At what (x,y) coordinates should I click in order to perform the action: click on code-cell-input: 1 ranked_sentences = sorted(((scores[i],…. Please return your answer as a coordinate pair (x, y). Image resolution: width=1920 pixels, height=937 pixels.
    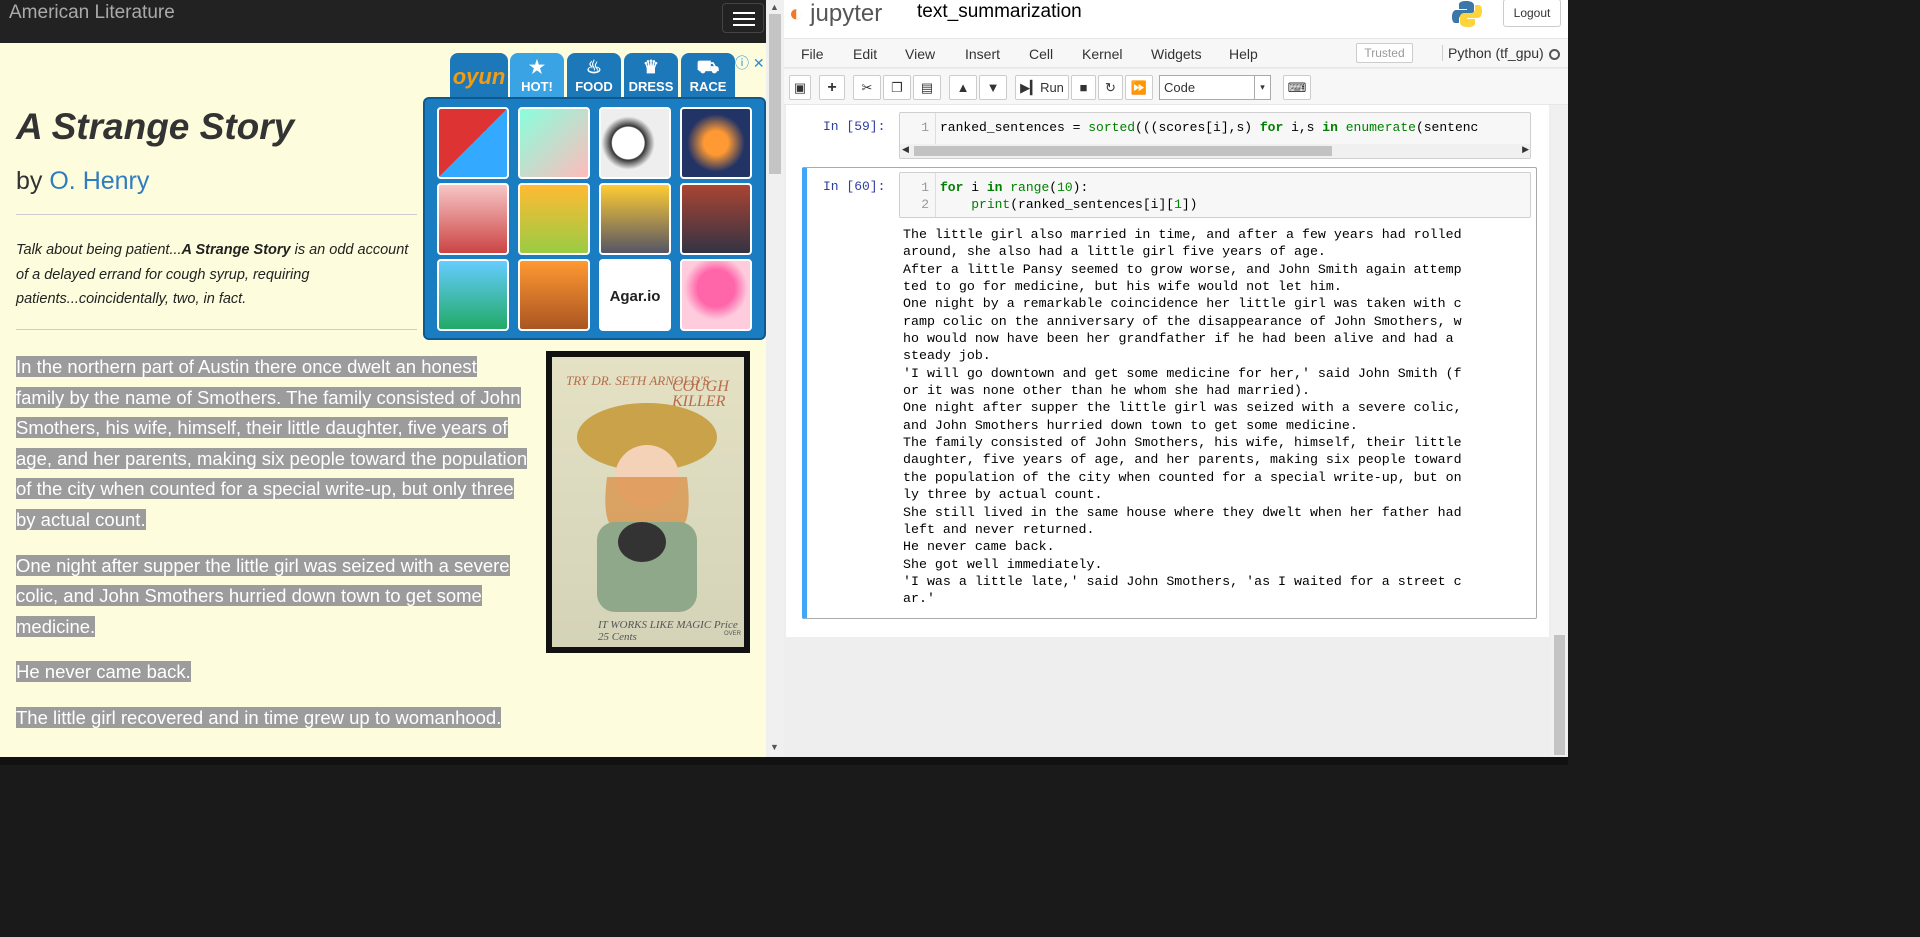
    Looking at the image, I should click on (1215, 135).